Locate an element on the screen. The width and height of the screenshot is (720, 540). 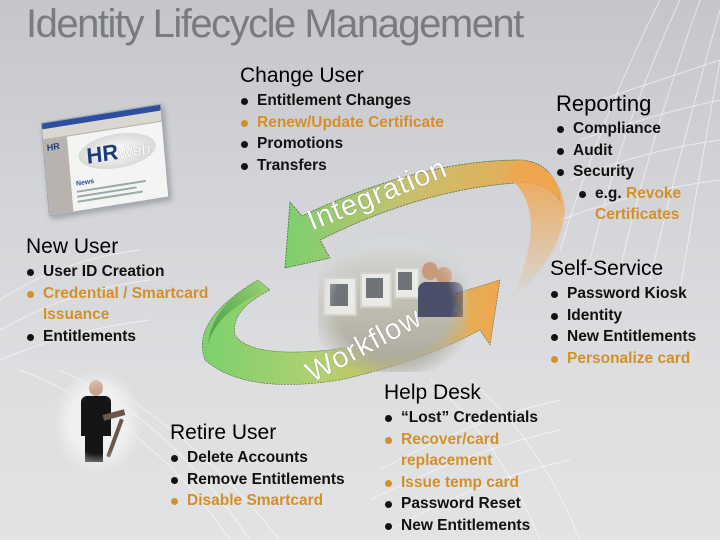
section-heading: Help Desk is located at coordinates (432, 392).